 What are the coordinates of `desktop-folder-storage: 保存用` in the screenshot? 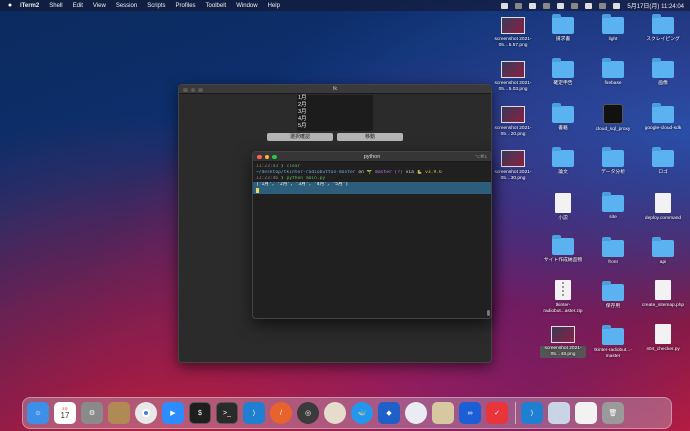 It's located at (613, 295).